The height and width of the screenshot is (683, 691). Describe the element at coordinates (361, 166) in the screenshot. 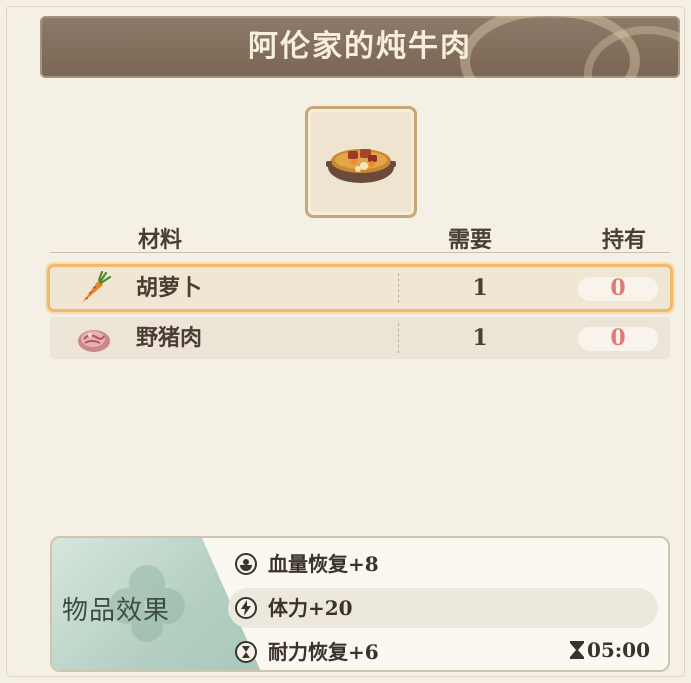

I see `stew-pot-icon` at that location.